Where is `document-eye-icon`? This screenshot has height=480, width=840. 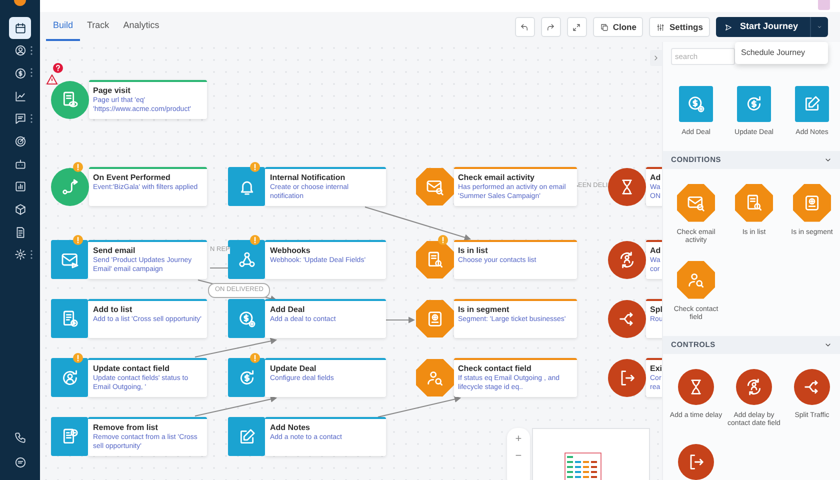
document-eye-icon is located at coordinates (70, 99).